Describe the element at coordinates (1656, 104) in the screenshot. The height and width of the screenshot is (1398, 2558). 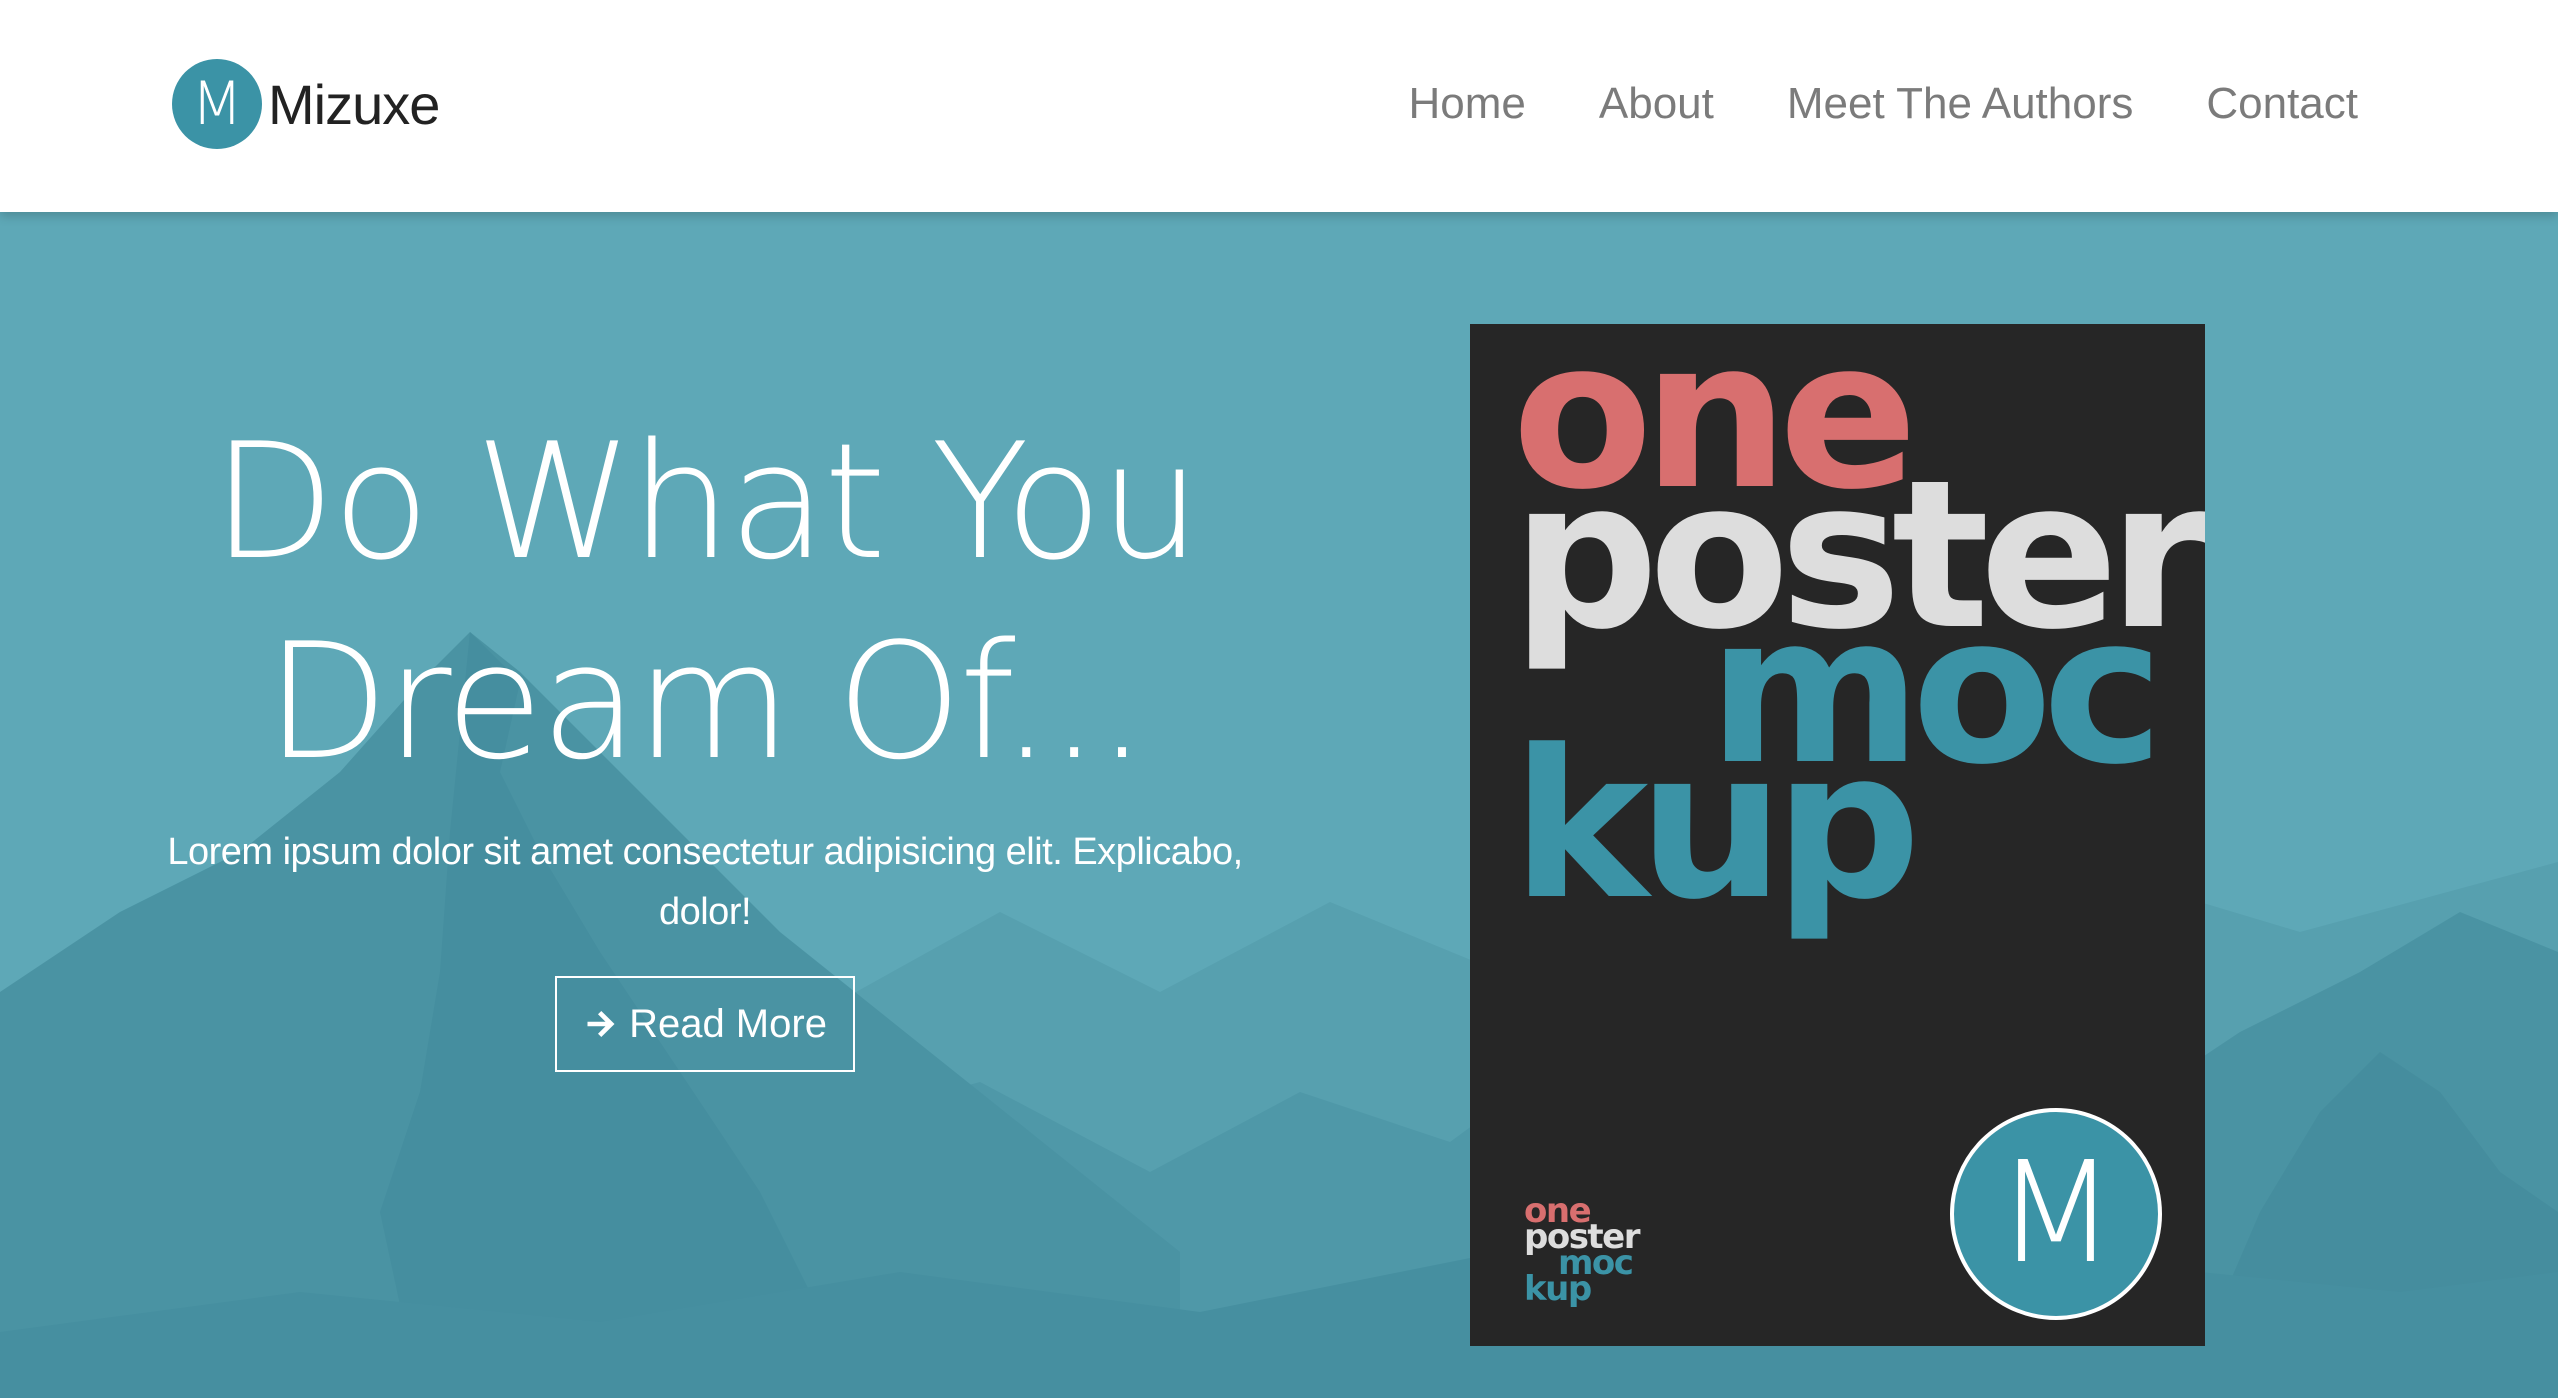
I see `nav-link-about: About` at that location.